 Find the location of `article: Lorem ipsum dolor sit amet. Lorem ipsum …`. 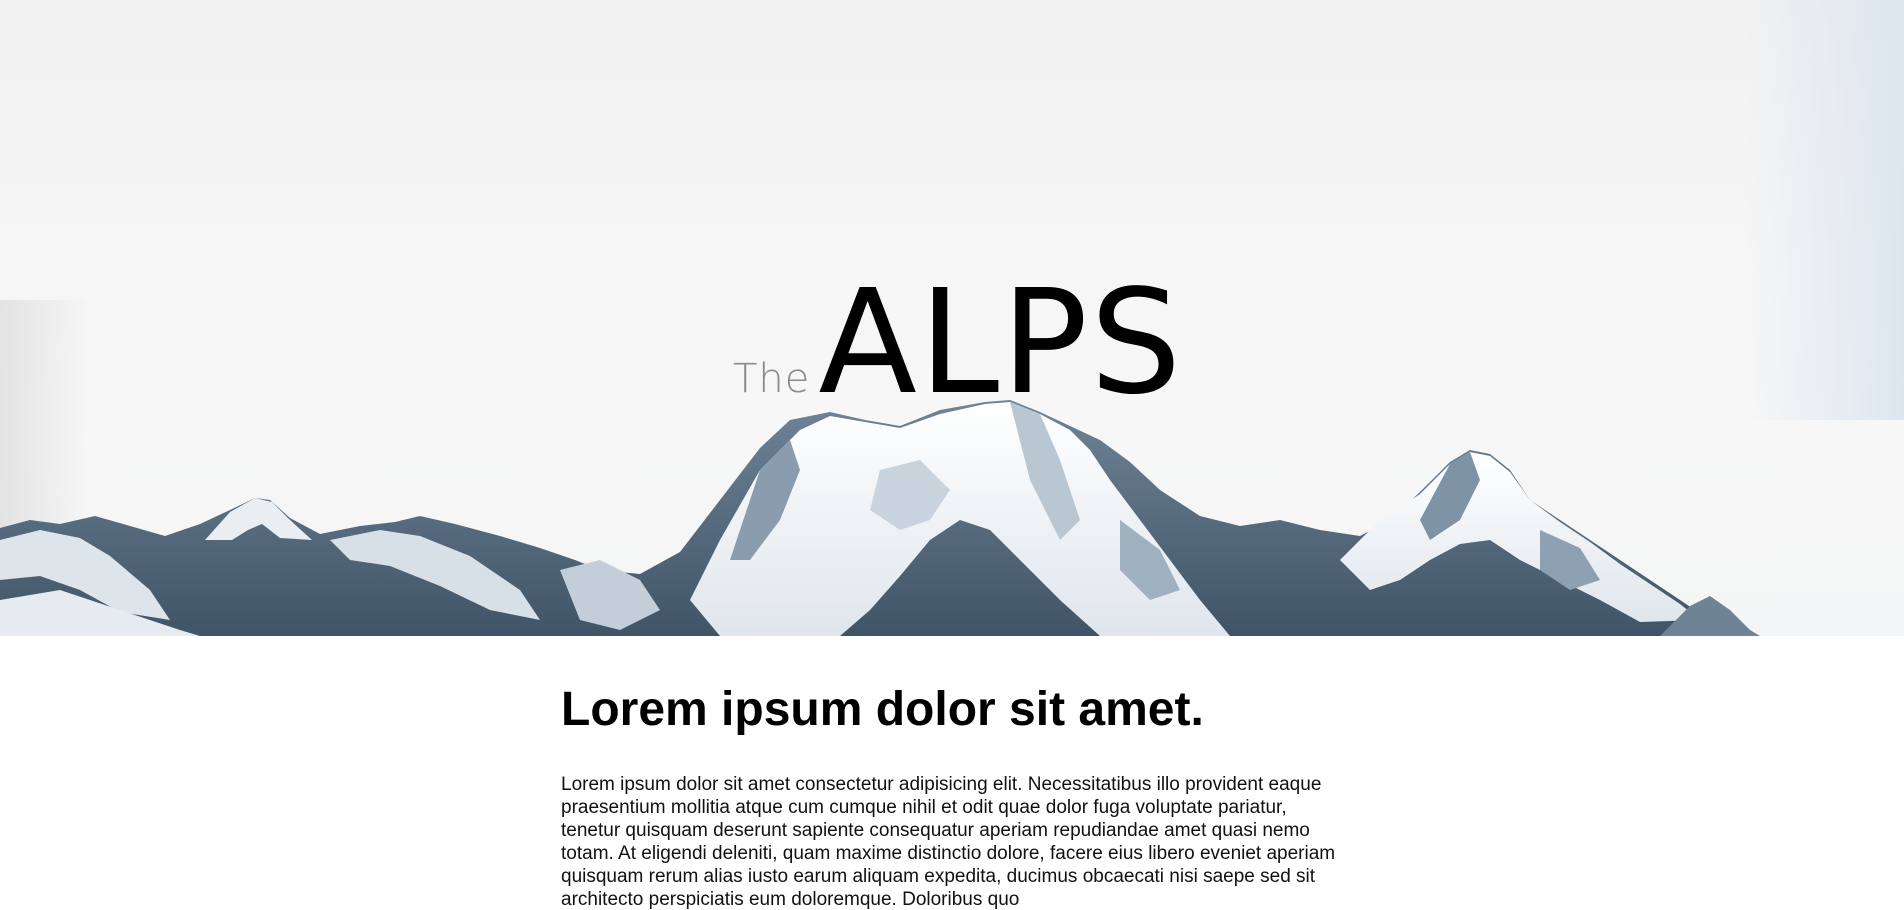

article: Lorem ipsum dolor sit amet. Lorem ipsum … is located at coordinates (952, 796).